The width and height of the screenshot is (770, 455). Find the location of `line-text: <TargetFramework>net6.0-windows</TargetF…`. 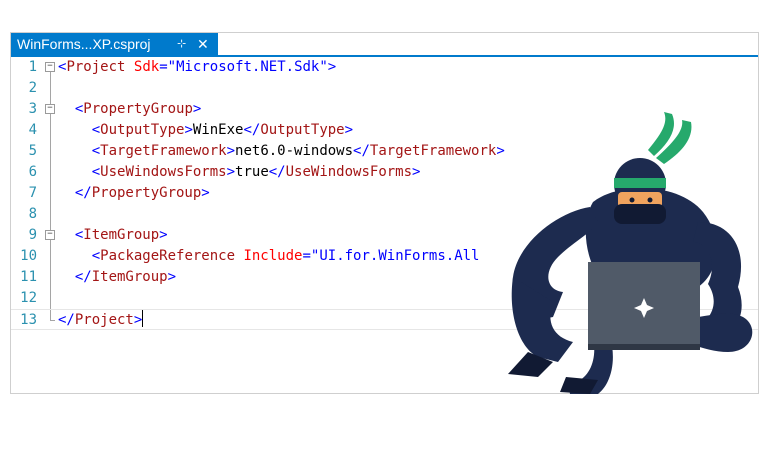

line-text: <TargetFramework>net6.0-windows</TargetF… is located at coordinates (298, 151).